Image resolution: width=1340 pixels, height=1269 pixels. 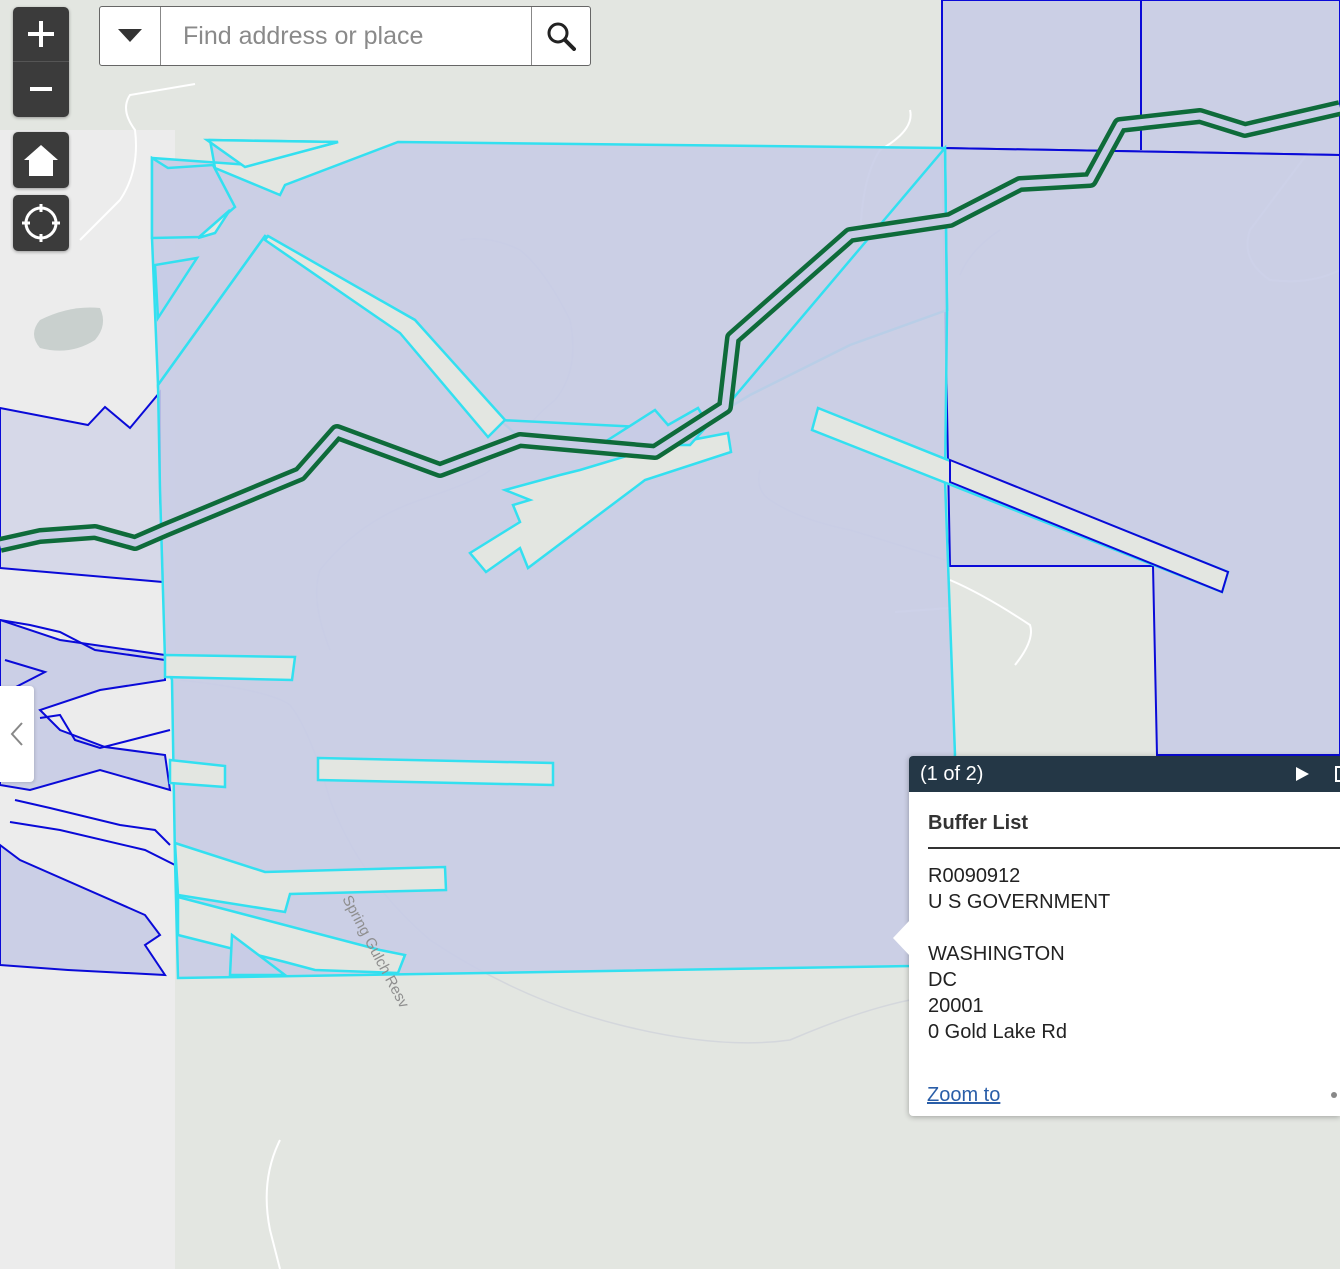 What do you see at coordinates (956, 1006) in the screenshot?
I see `owner-zip: 20001` at bounding box center [956, 1006].